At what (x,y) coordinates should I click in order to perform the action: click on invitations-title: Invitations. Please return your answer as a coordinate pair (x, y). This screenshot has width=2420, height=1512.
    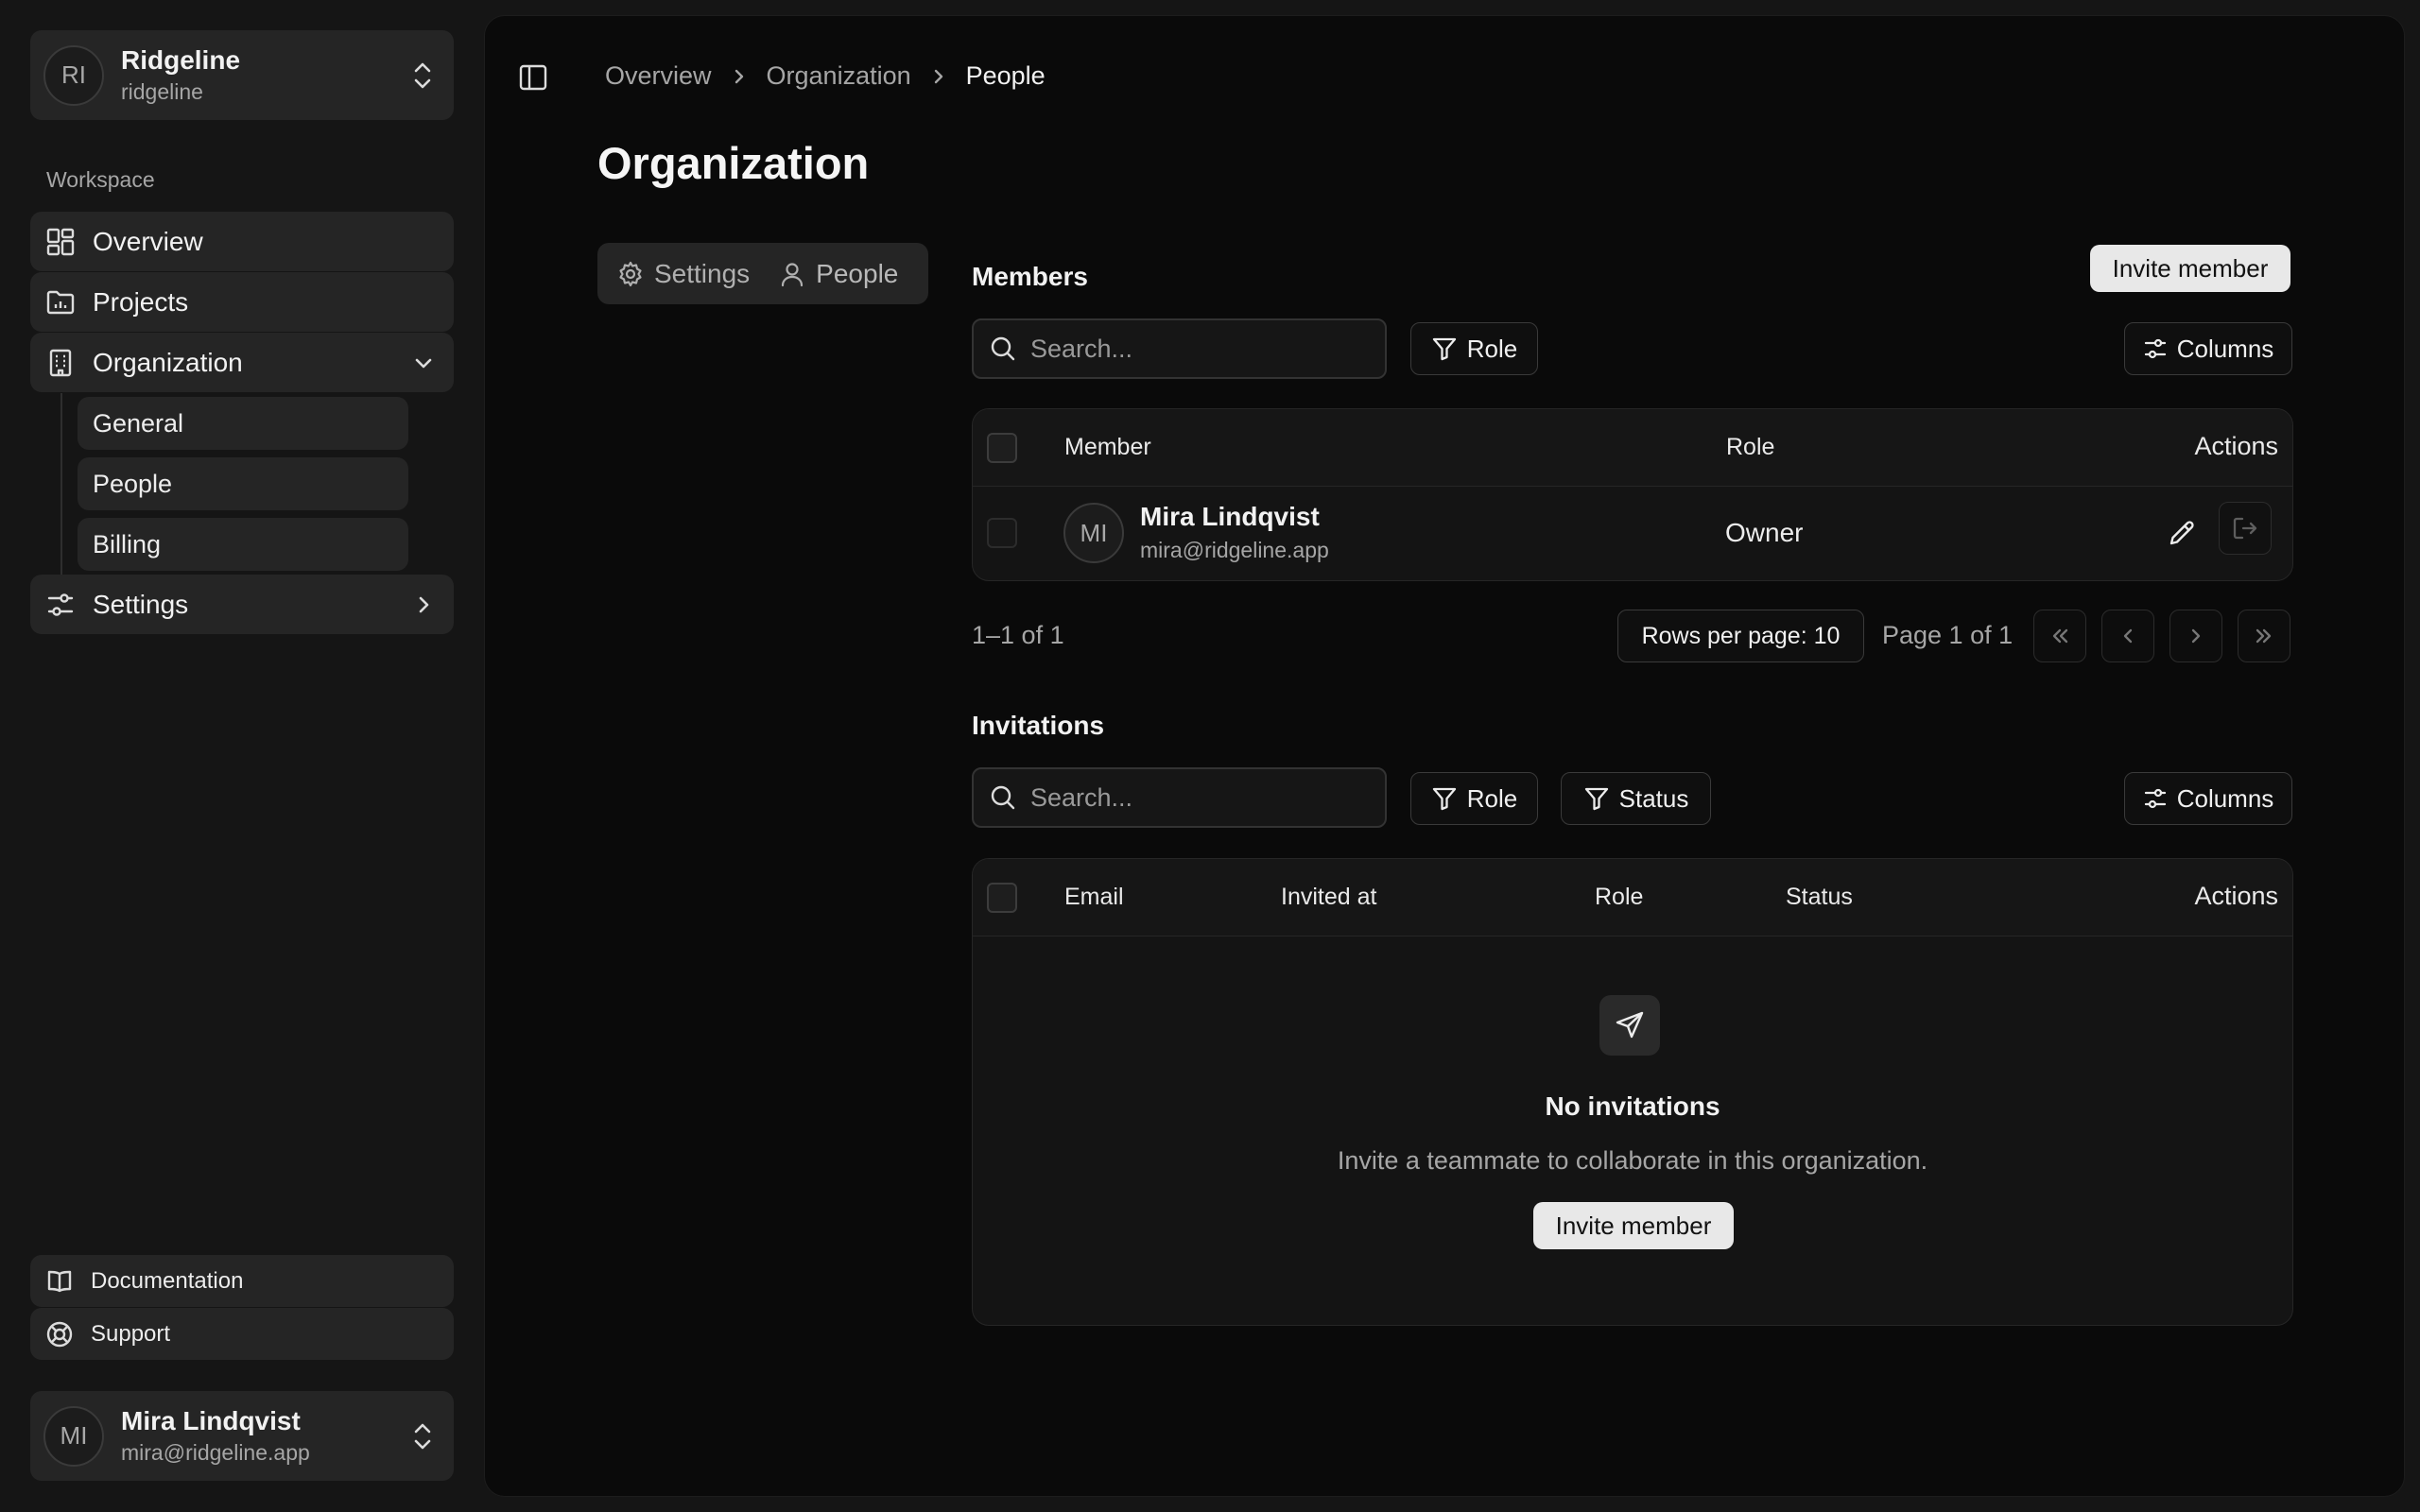
    Looking at the image, I should click on (1039, 725).